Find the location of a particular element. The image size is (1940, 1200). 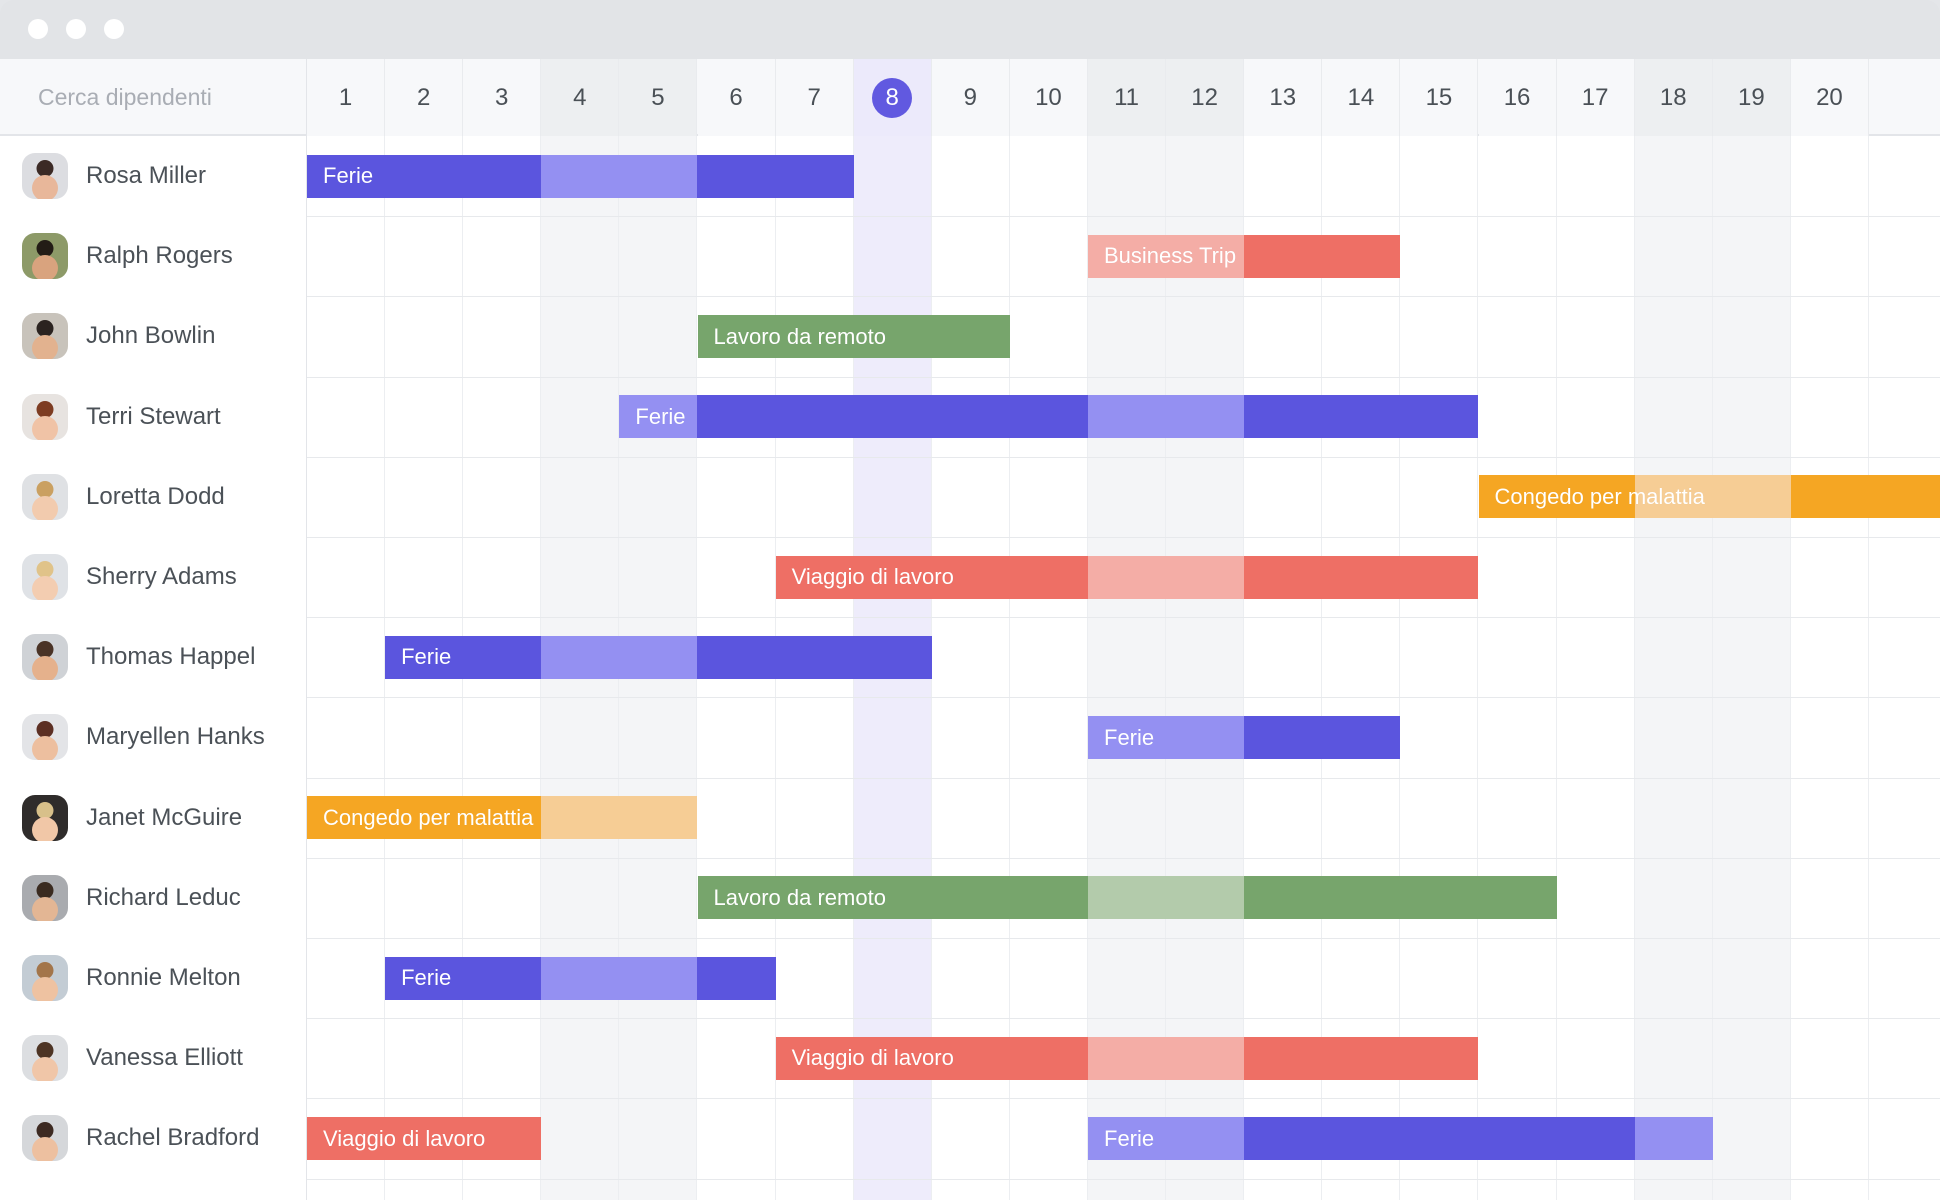

day-header-12: 12 is located at coordinates (1205, 97).